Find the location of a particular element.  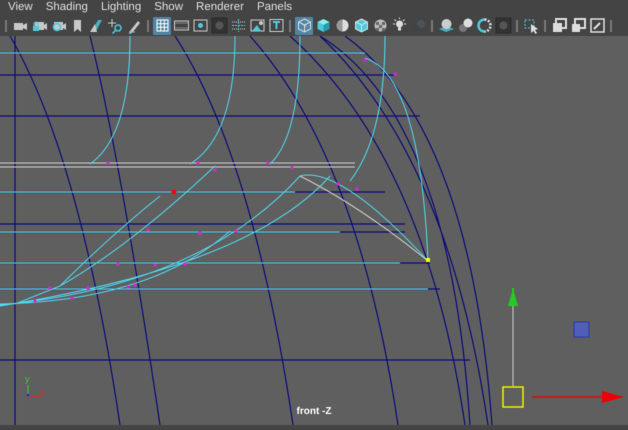

pan-zoom-icon is located at coordinates (115, 25).